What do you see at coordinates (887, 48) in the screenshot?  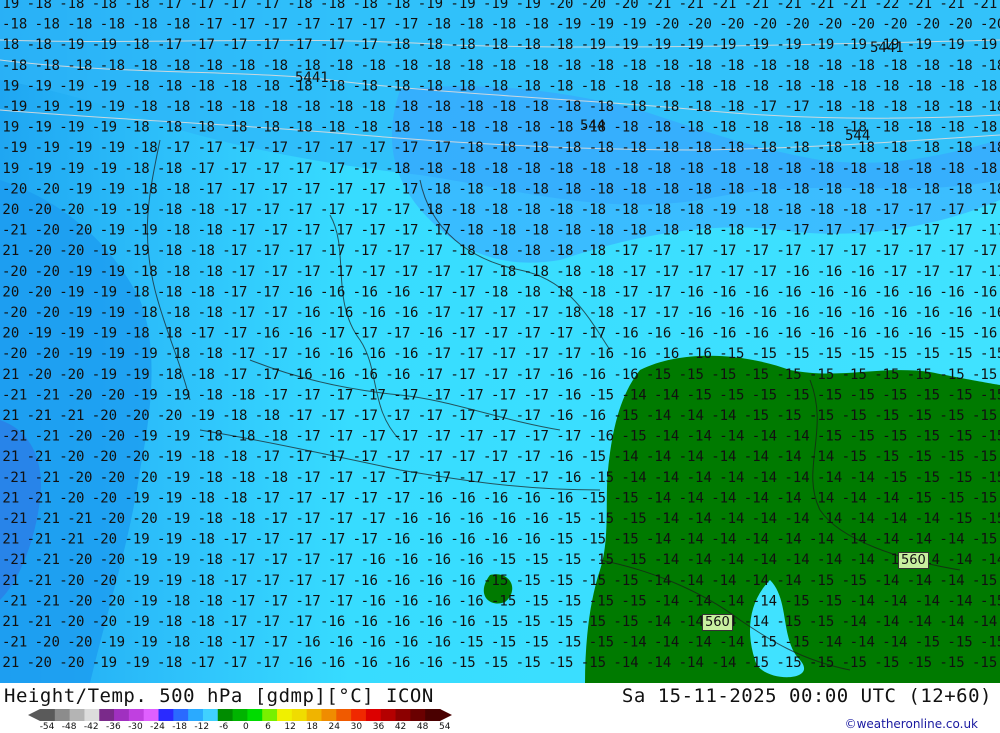 I see `geopotential-label: 5441` at bounding box center [887, 48].